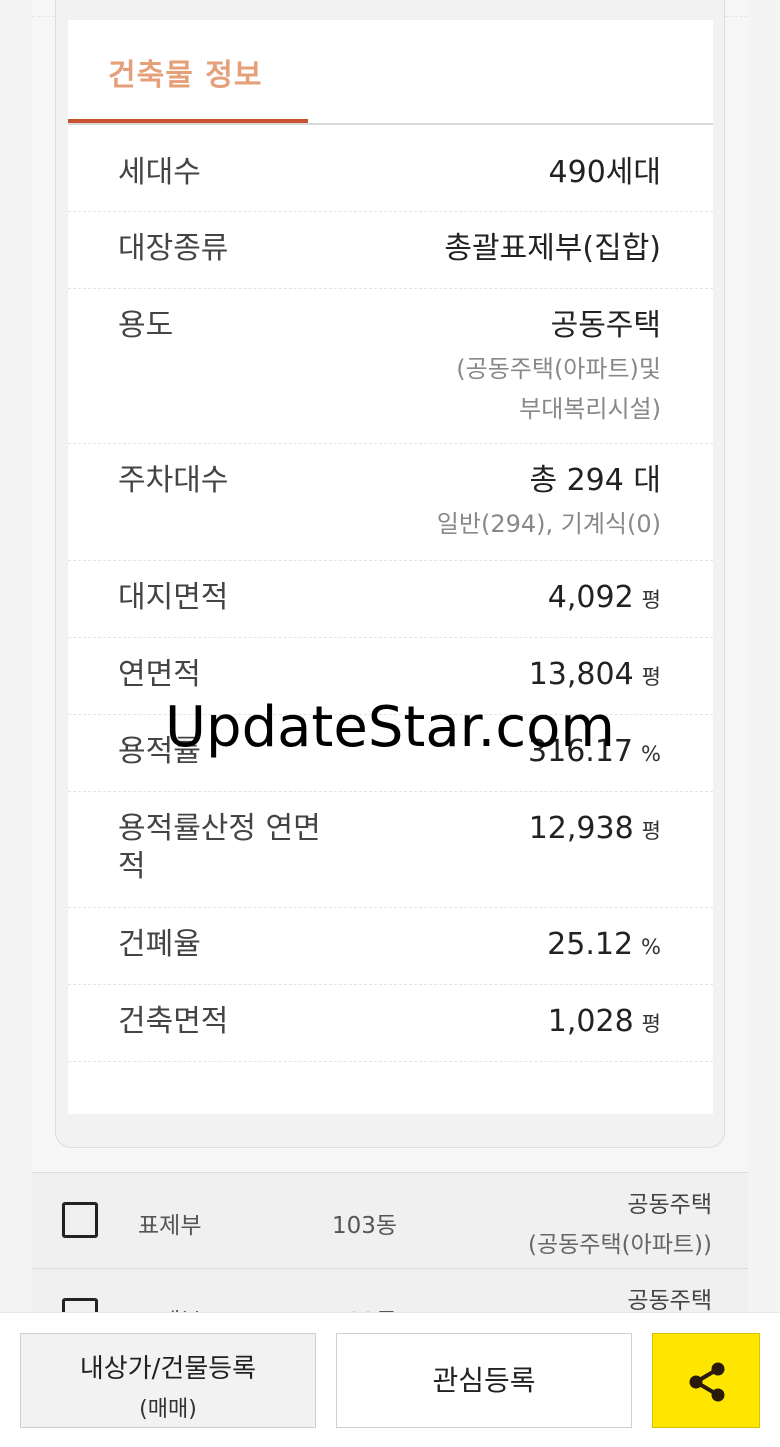 Image resolution: width=780 pixels, height=1447 pixels. I want to click on row-usage: 용도 공동주택 (공동주택(아파트)및 부대복리시설), so click(390, 366).